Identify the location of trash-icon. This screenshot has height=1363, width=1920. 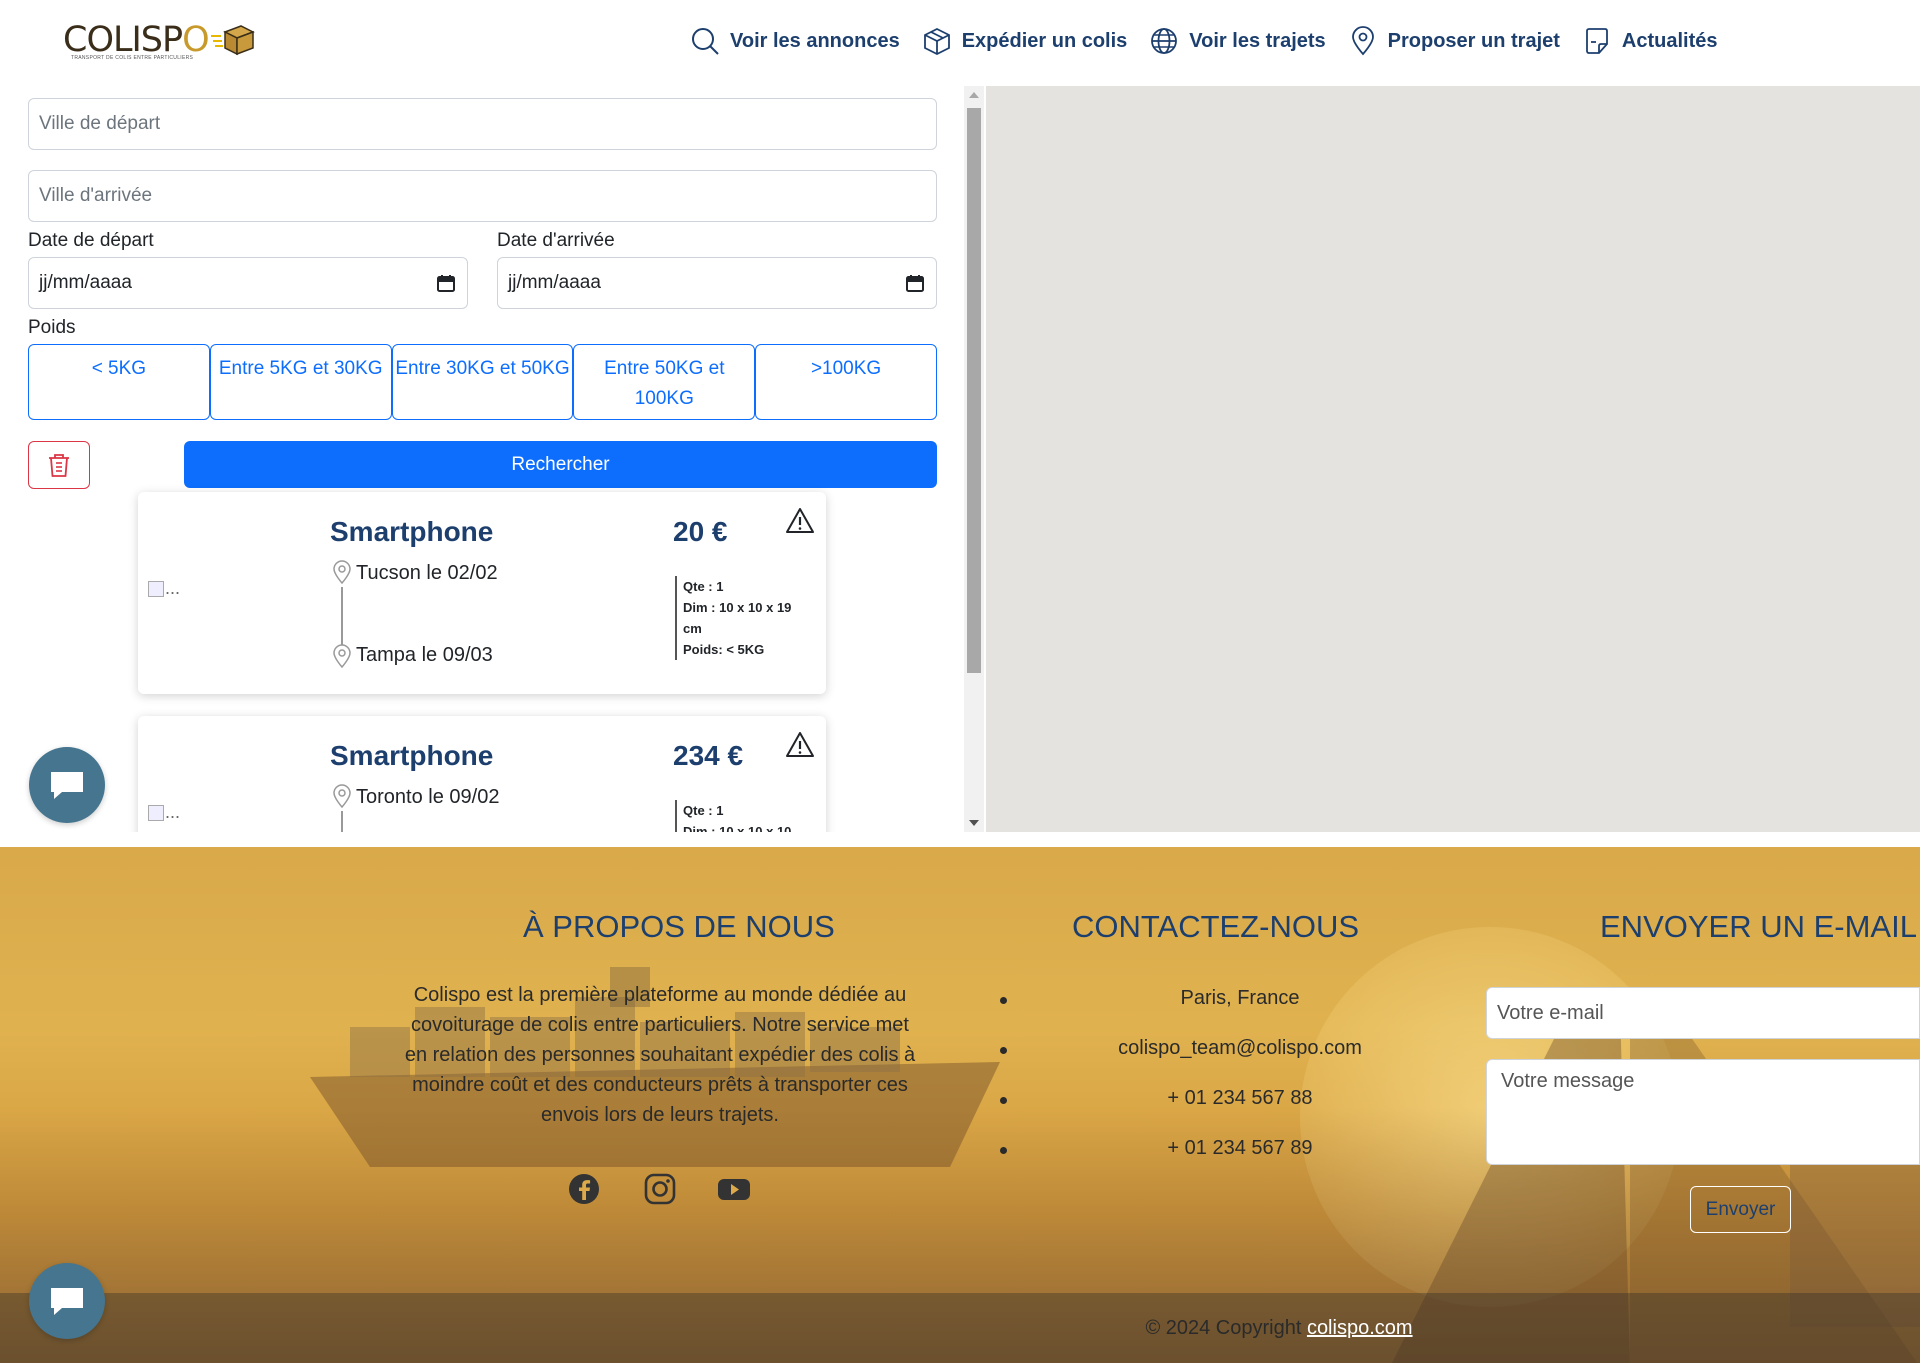
(59, 465).